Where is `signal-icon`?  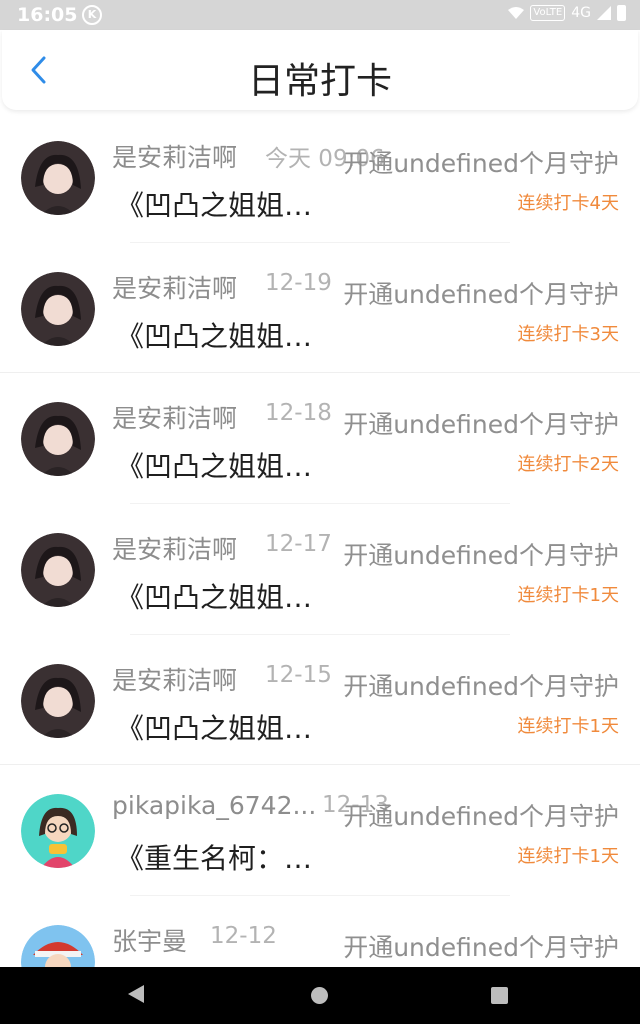 signal-icon is located at coordinates (604, 13).